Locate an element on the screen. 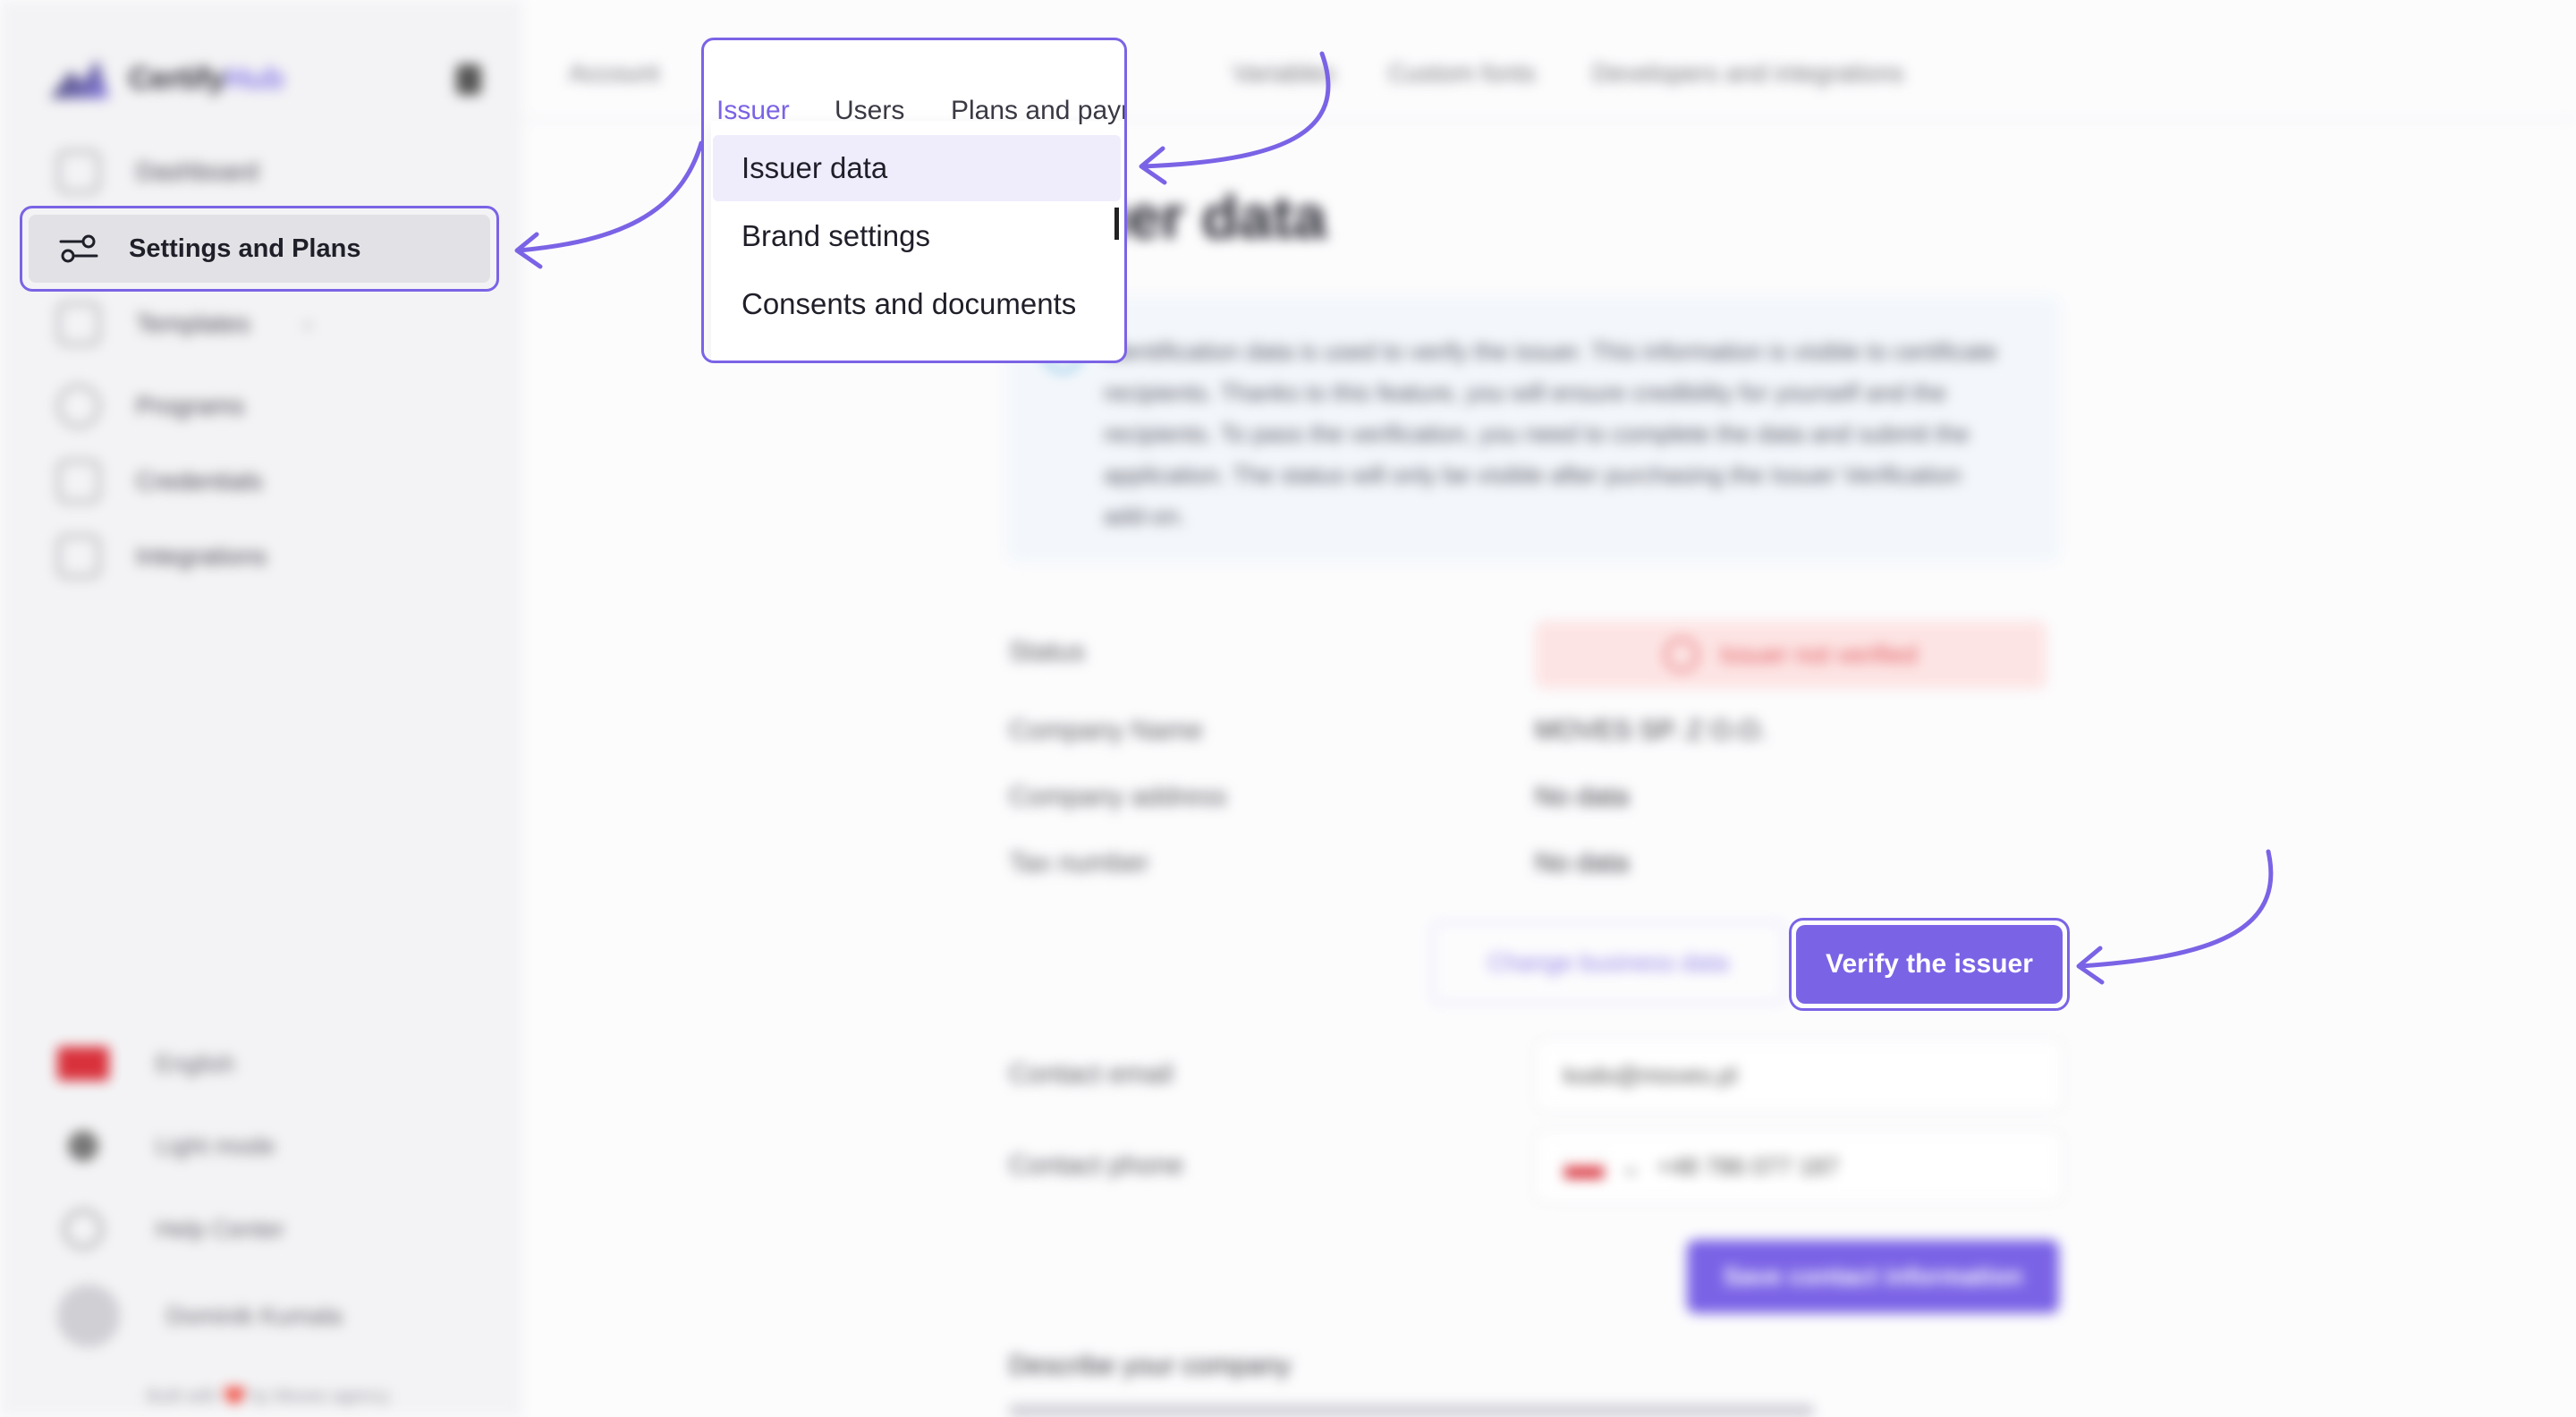 The image size is (2576, 1417). arrow-to-issuer-data is located at coordinates (1235, 110).